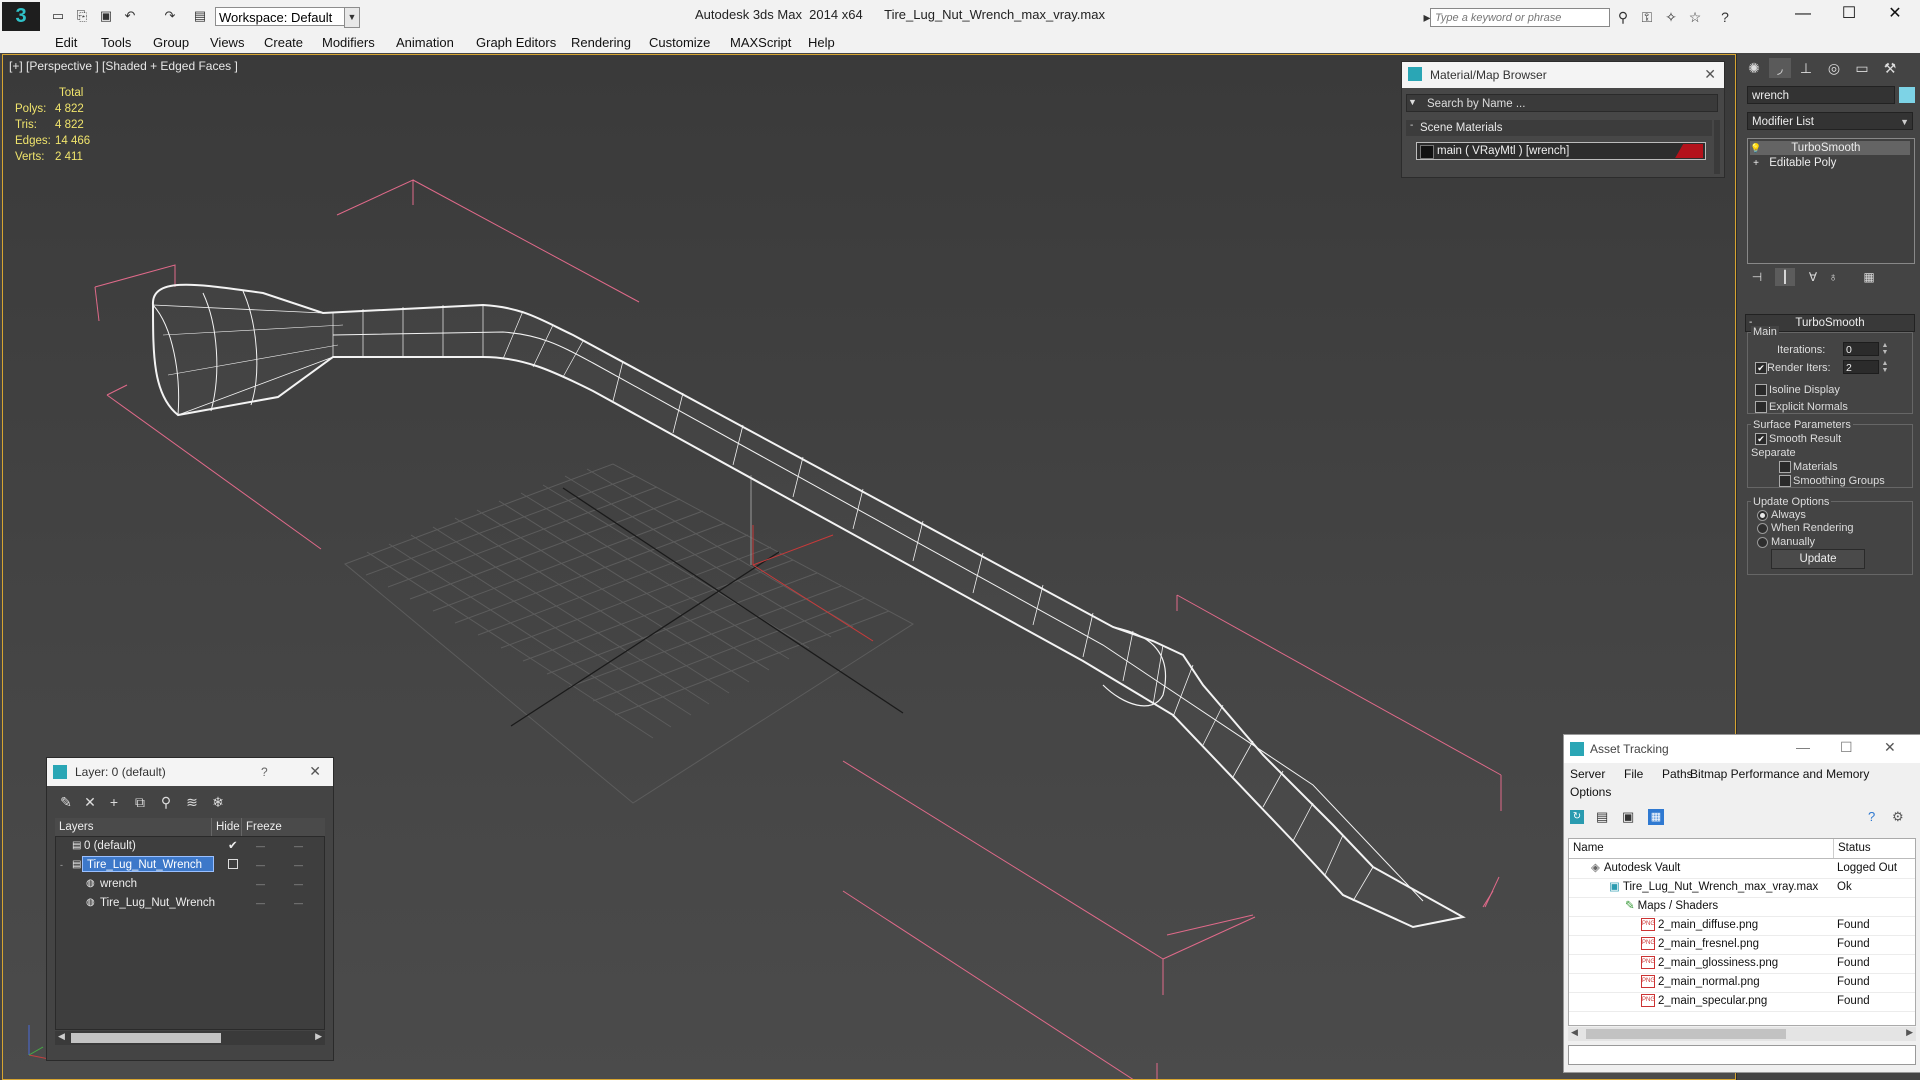 The image size is (1920, 1080). Describe the element at coordinates (1656, 817) in the screenshot. I see `table-view-icon: ▦` at that location.